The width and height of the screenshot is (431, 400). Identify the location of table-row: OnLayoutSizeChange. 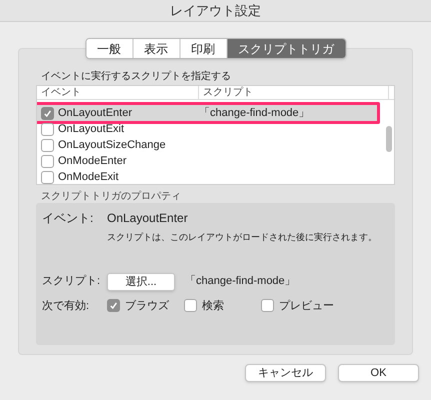
(207, 145).